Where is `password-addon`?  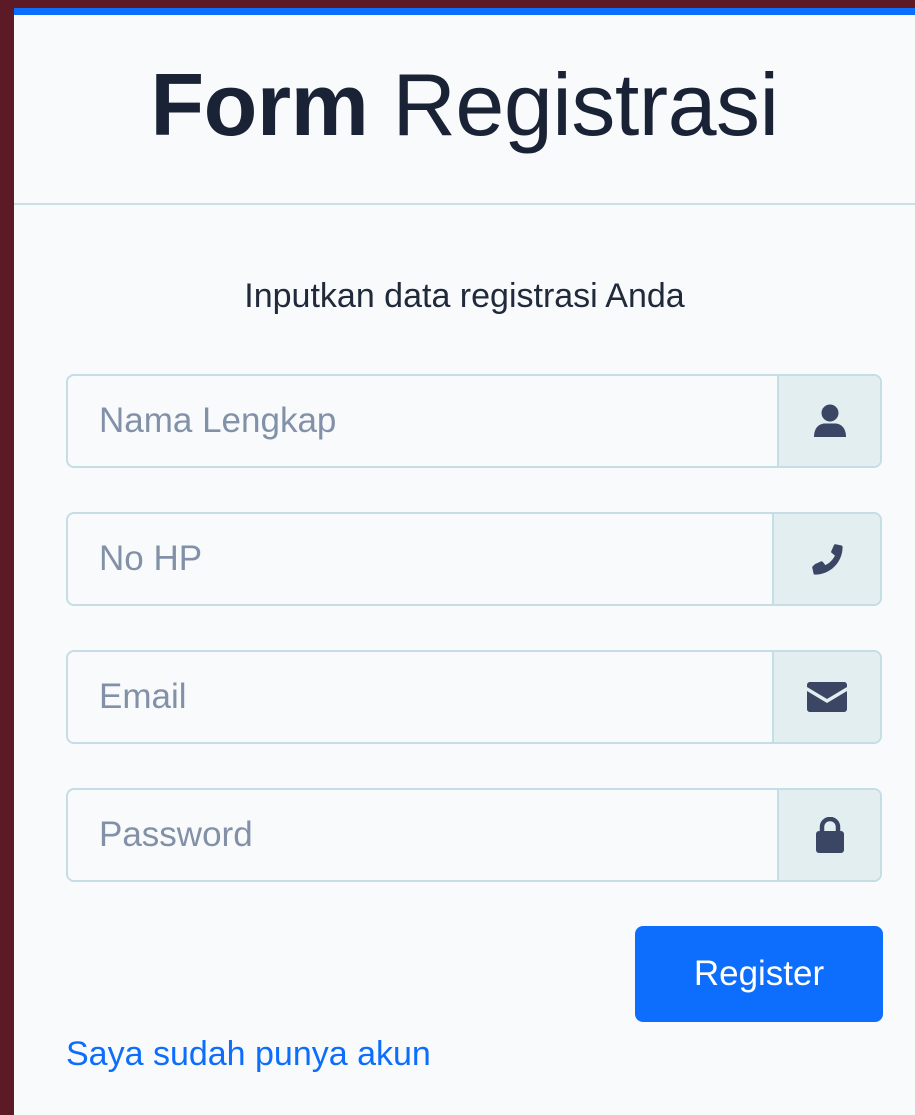
password-addon is located at coordinates (828, 835).